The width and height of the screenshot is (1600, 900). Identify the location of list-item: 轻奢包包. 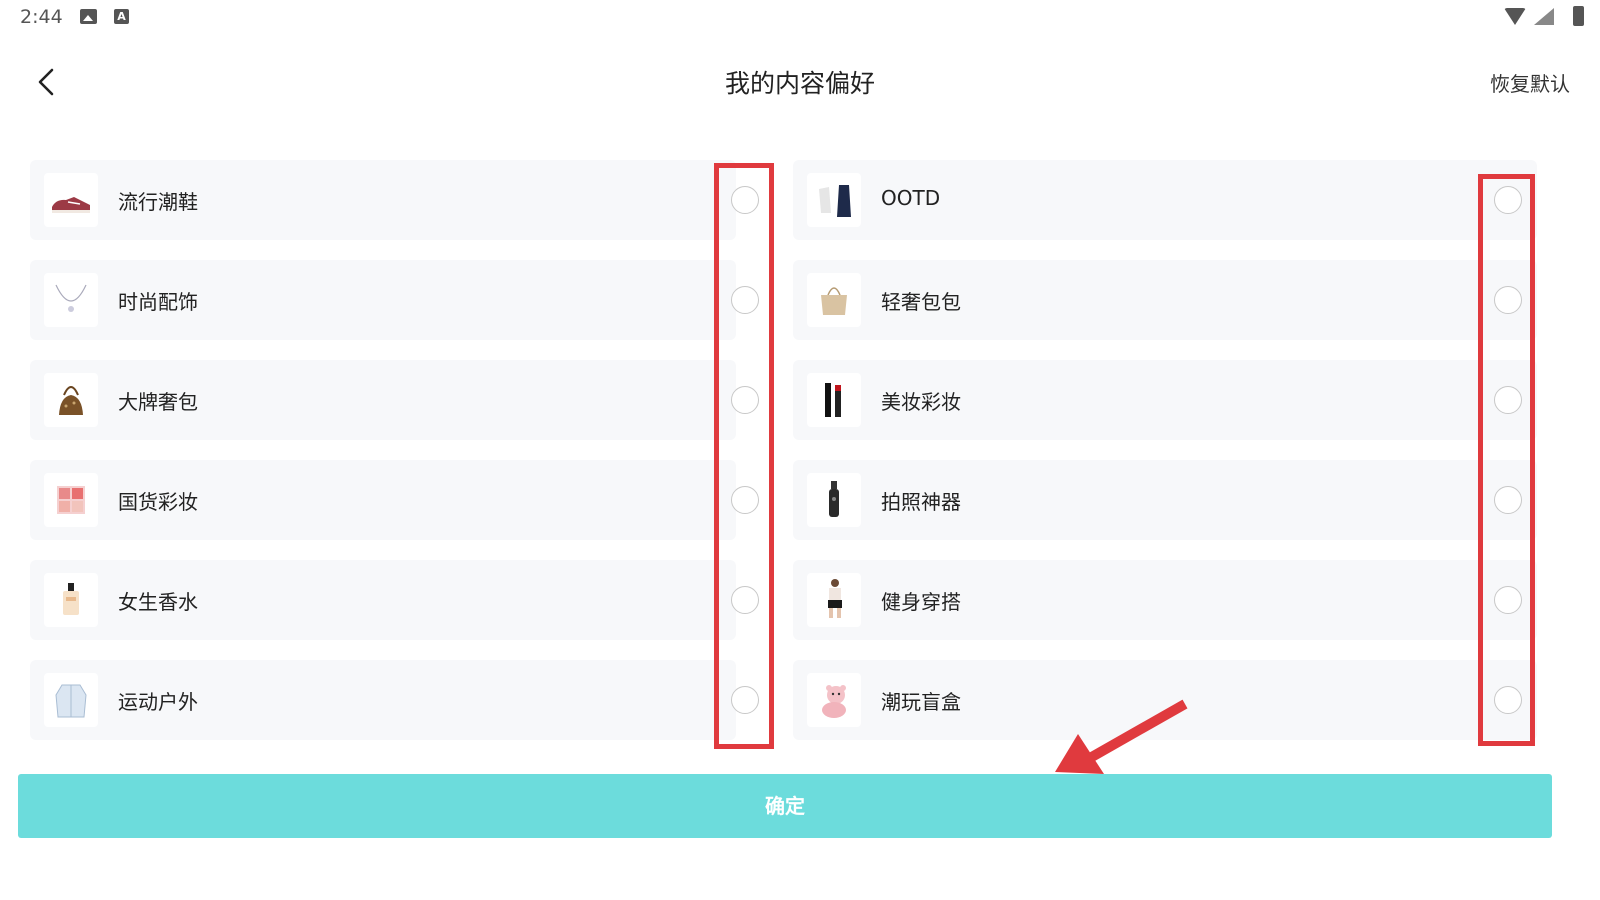
(1165, 300).